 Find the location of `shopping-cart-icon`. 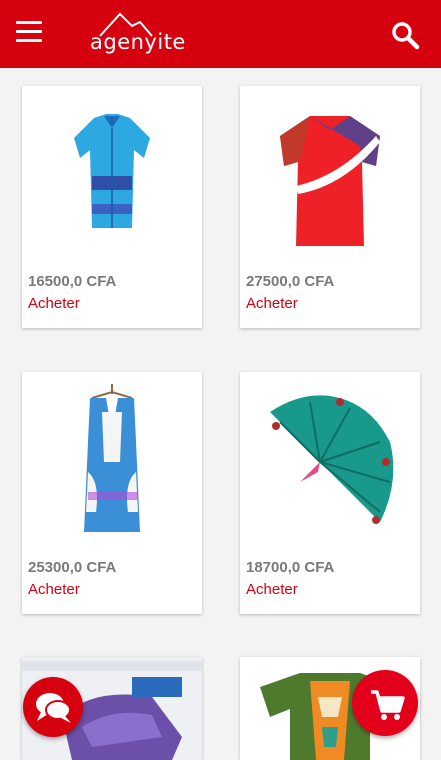

shopping-cart-icon is located at coordinates (388, 705).